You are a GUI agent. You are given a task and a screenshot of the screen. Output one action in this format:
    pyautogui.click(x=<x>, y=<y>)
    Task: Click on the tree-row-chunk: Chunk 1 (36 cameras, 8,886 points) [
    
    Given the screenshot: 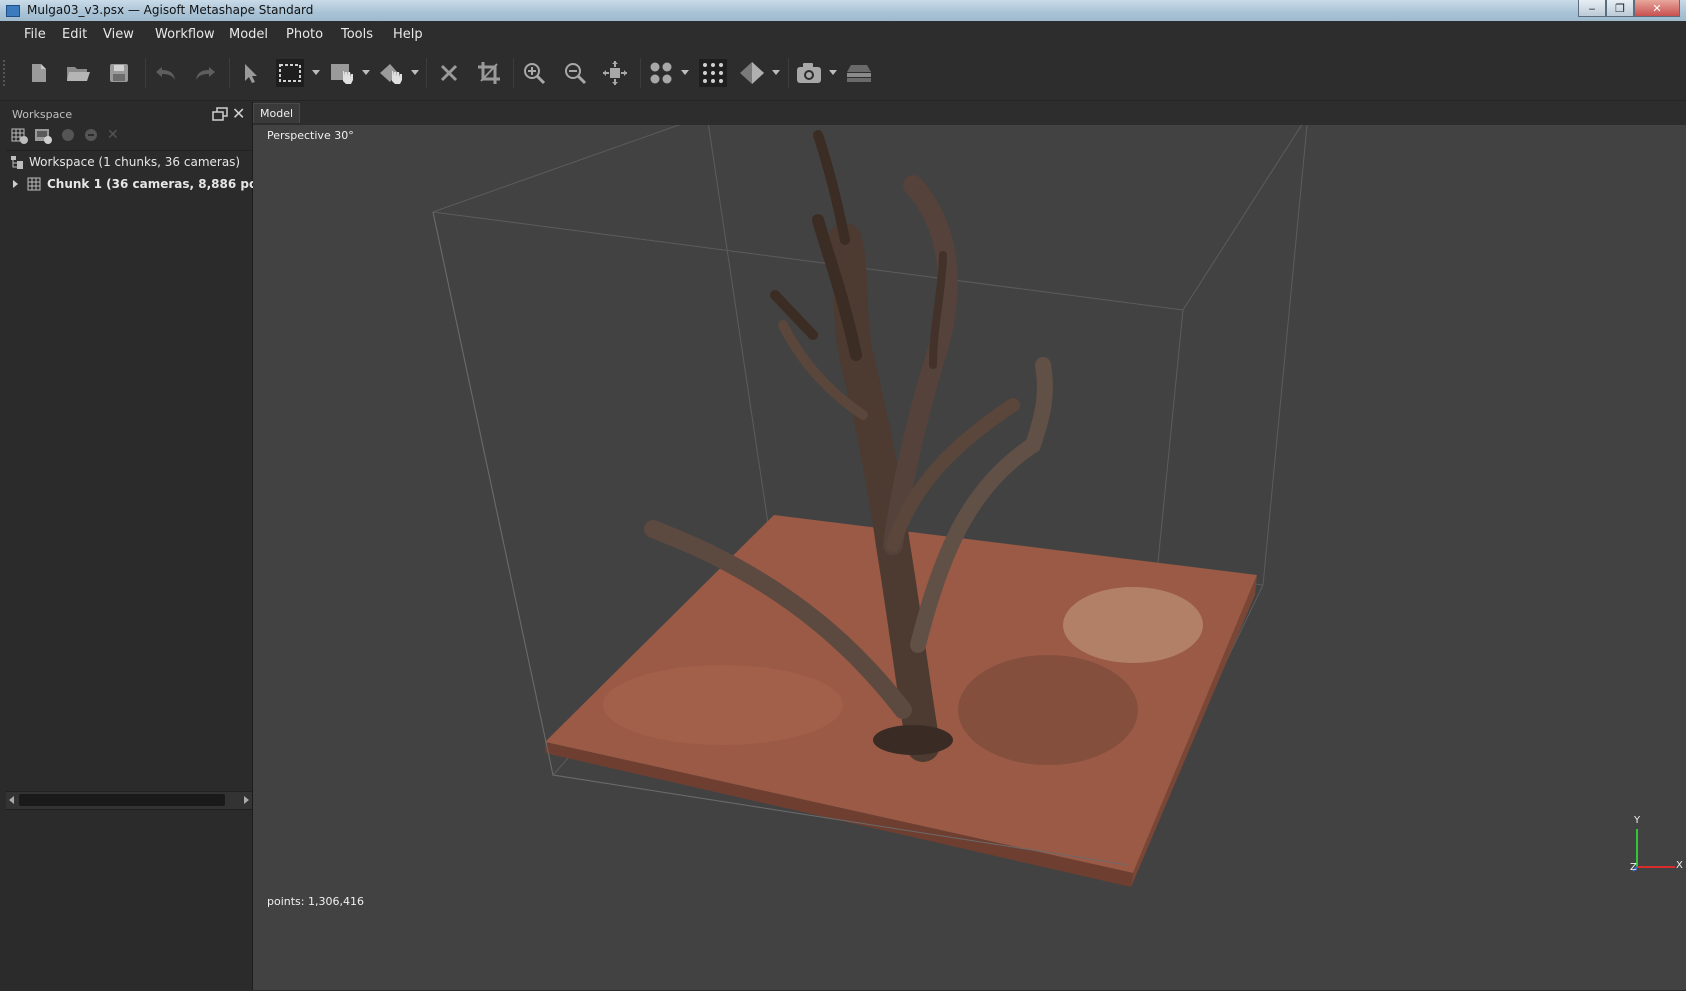 What is the action you would take?
    pyautogui.click(x=152, y=184)
    